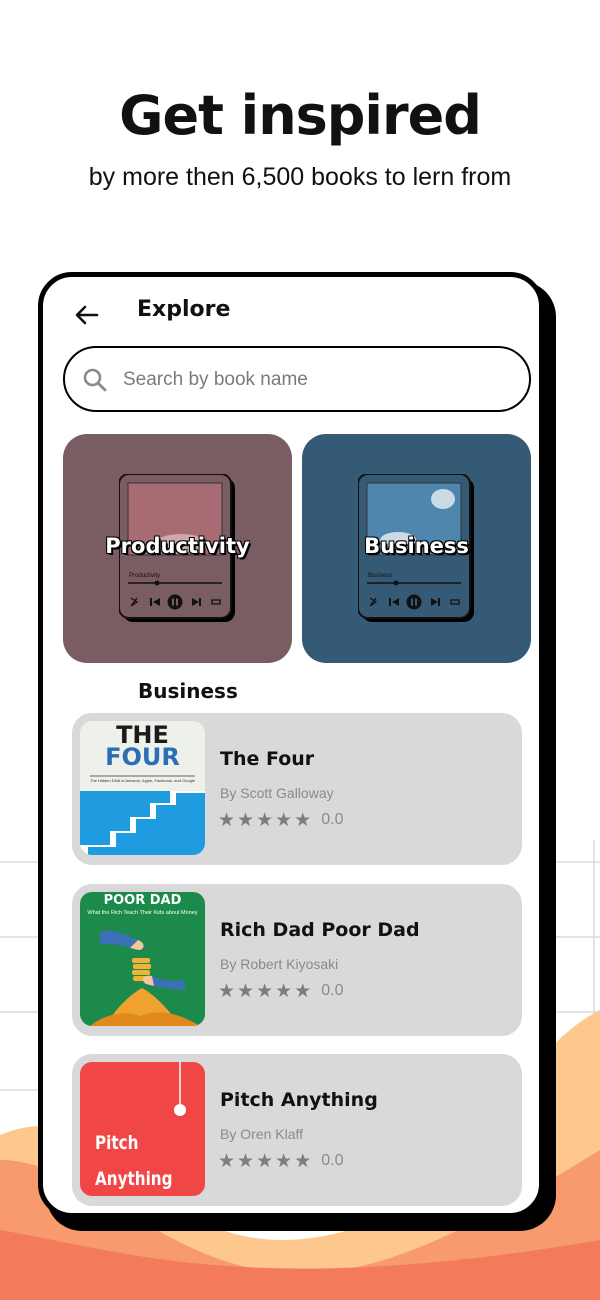  I want to click on cover-title-line2: FOUR, so click(142, 757).